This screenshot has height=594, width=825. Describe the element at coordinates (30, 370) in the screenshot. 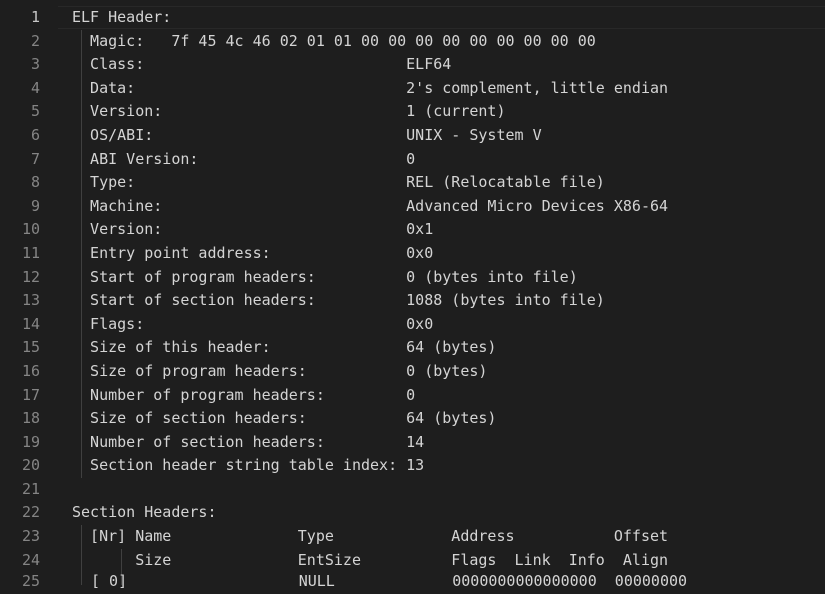

I see `line-number: 16` at that location.